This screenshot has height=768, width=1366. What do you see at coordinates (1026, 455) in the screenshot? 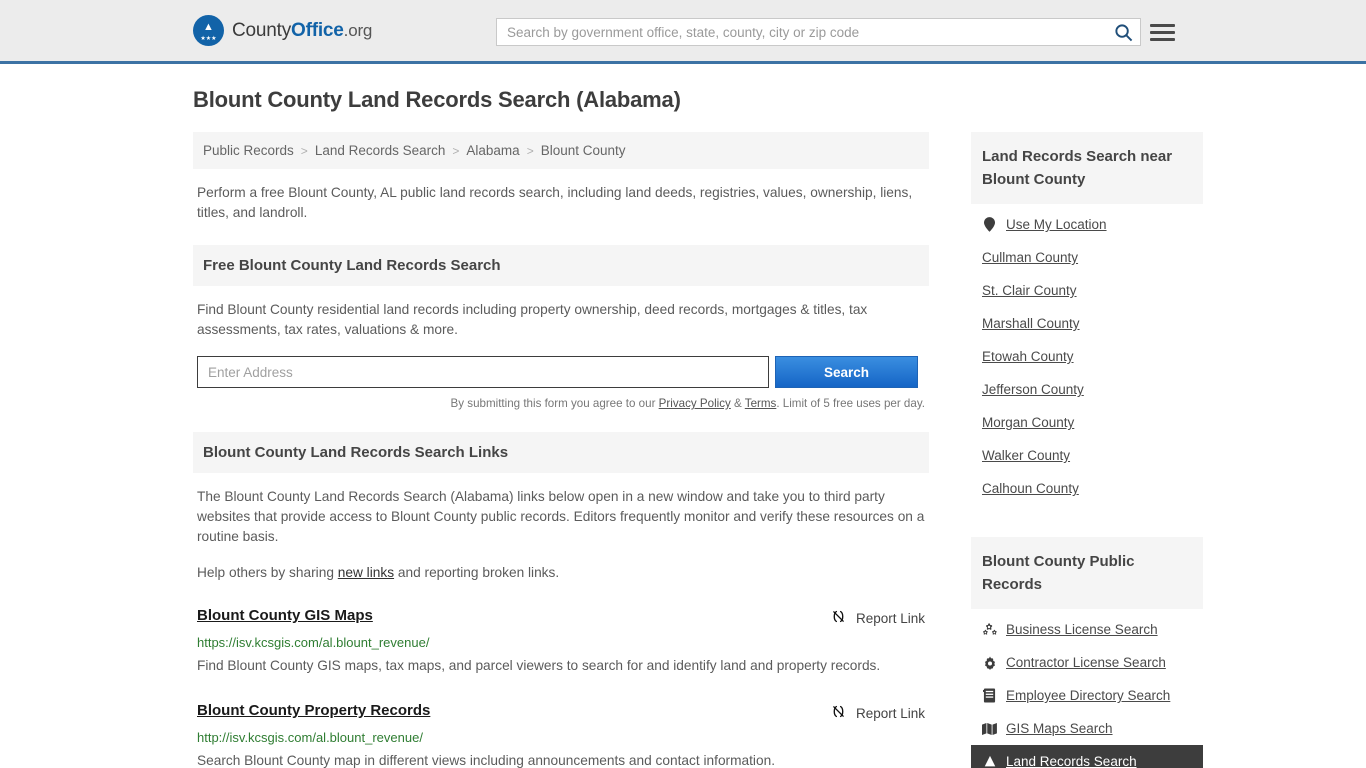
I see `sidebar-item-label: Walker County` at bounding box center [1026, 455].